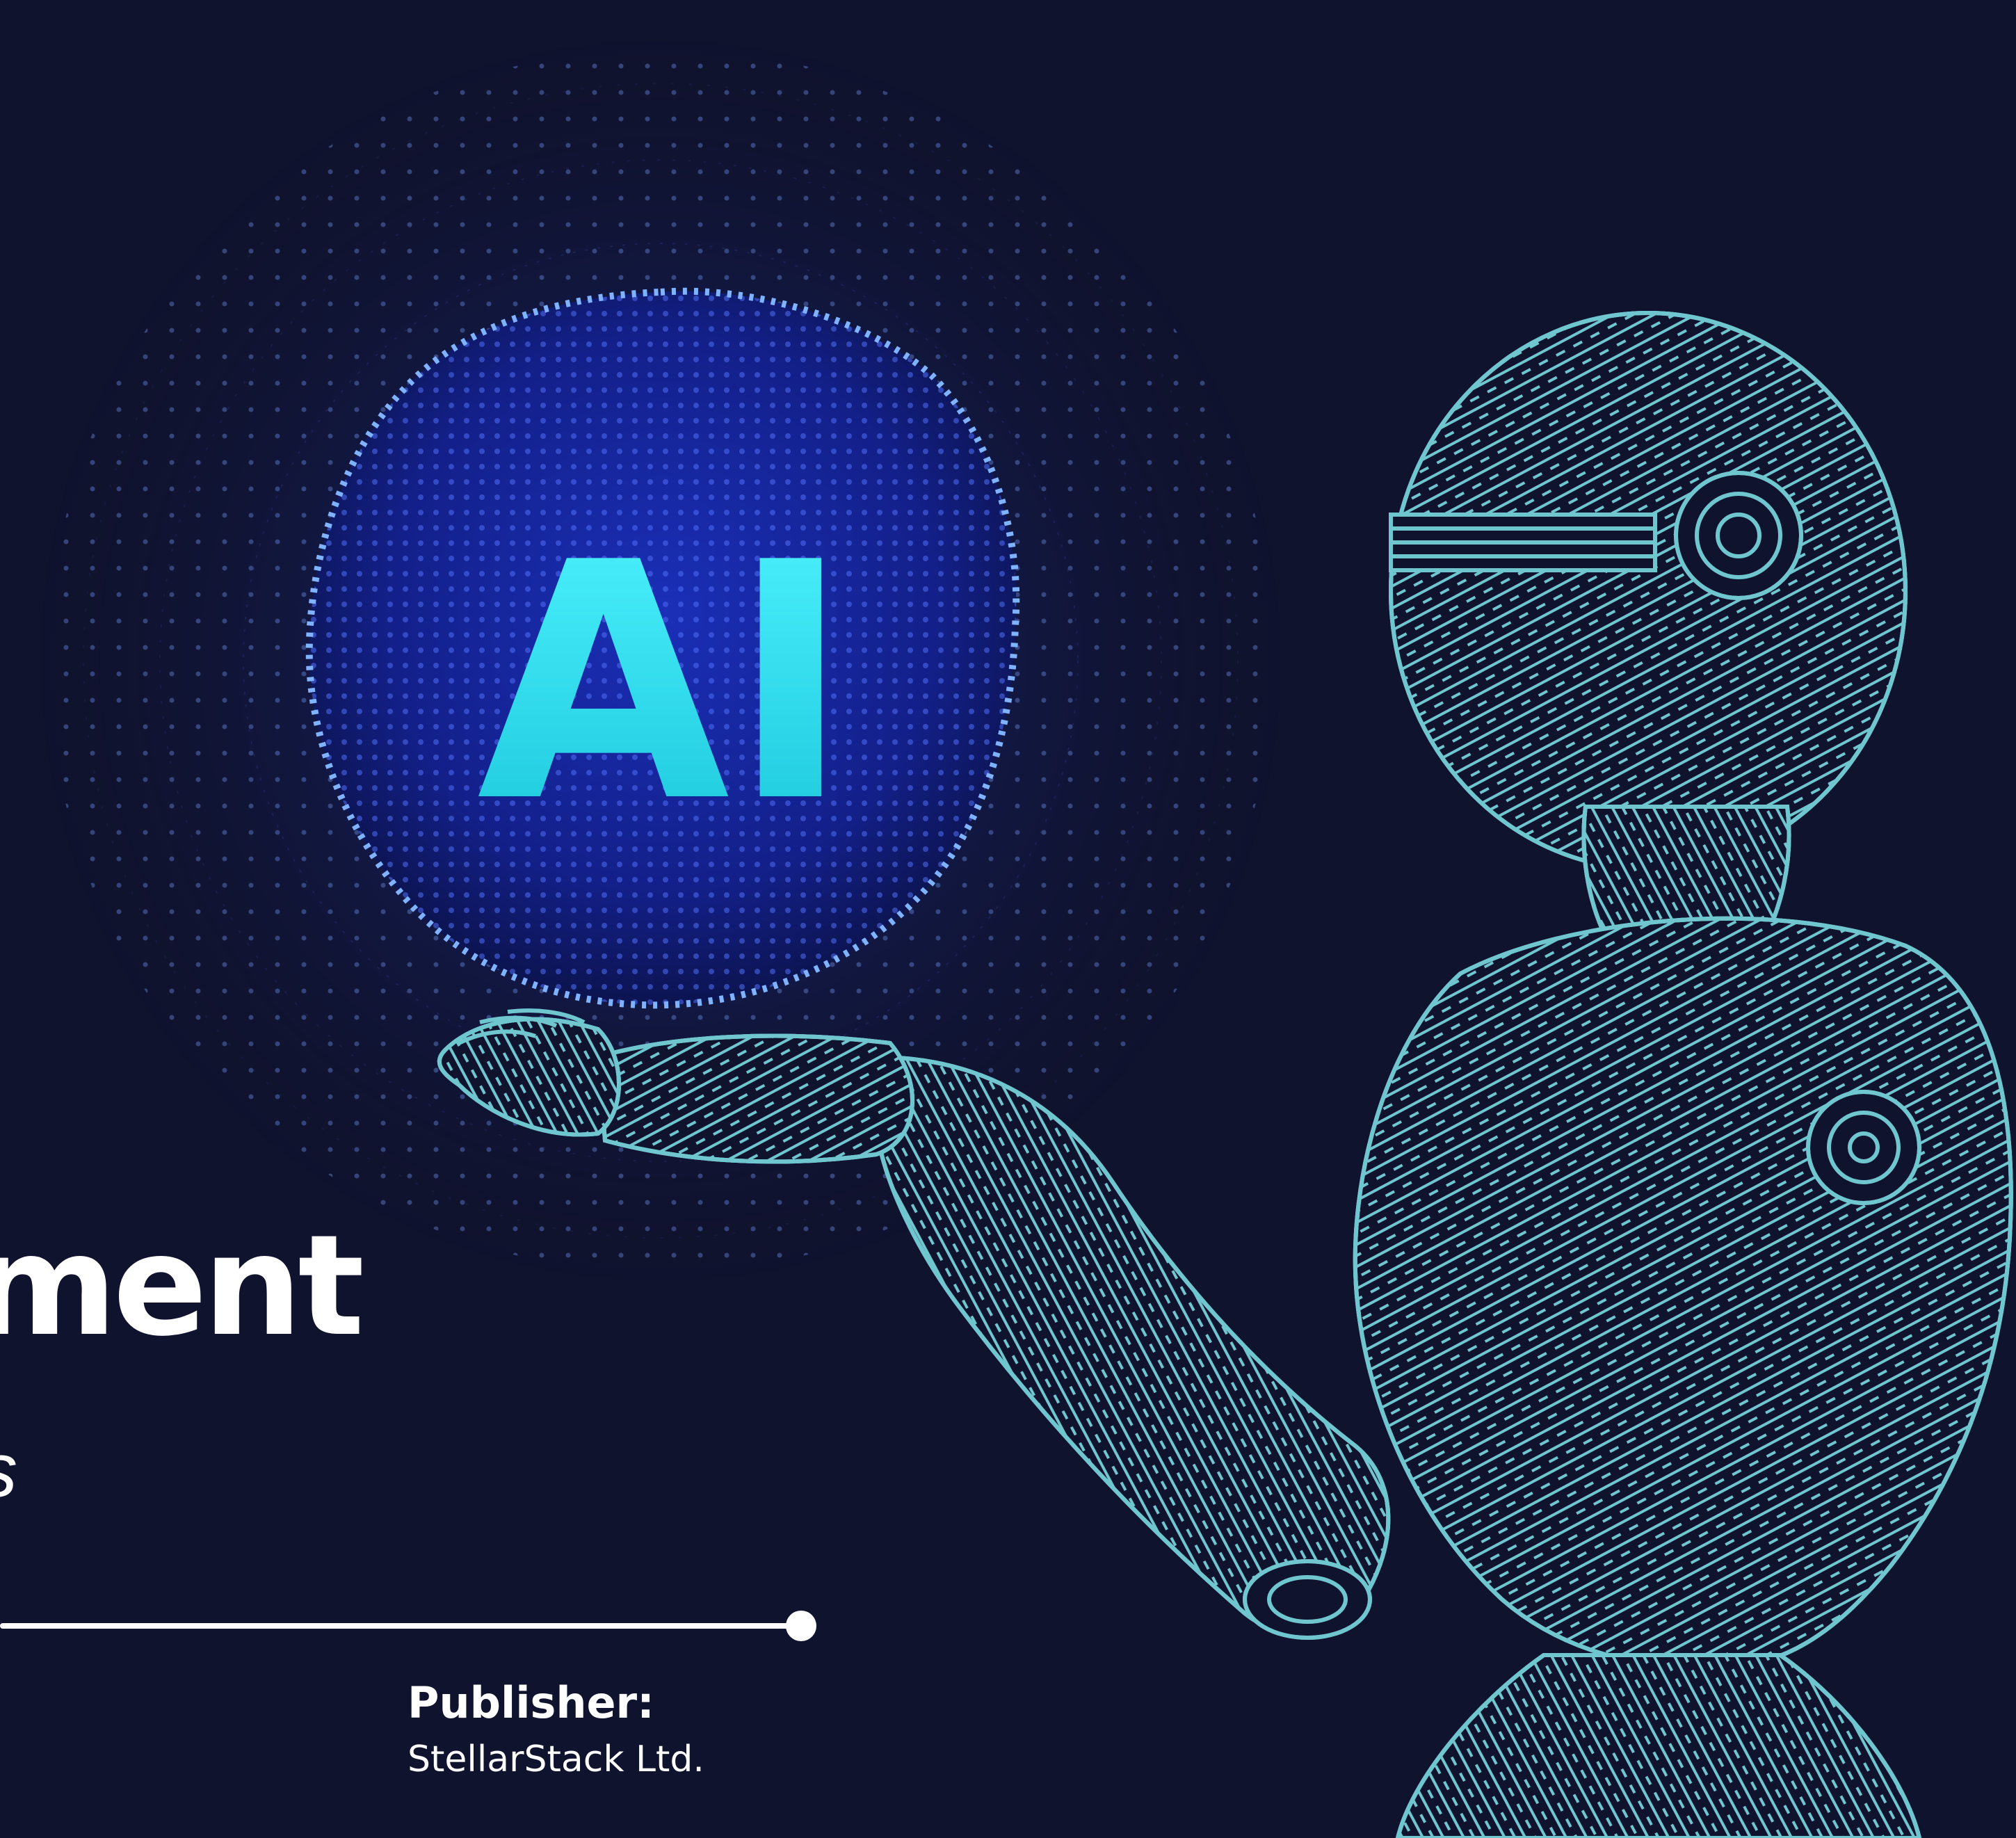 The width and height of the screenshot is (2016, 1838). What do you see at coordinates (400, 1626) in the screenshot?
I see `divider-line` at bounding box center [400, 1626].